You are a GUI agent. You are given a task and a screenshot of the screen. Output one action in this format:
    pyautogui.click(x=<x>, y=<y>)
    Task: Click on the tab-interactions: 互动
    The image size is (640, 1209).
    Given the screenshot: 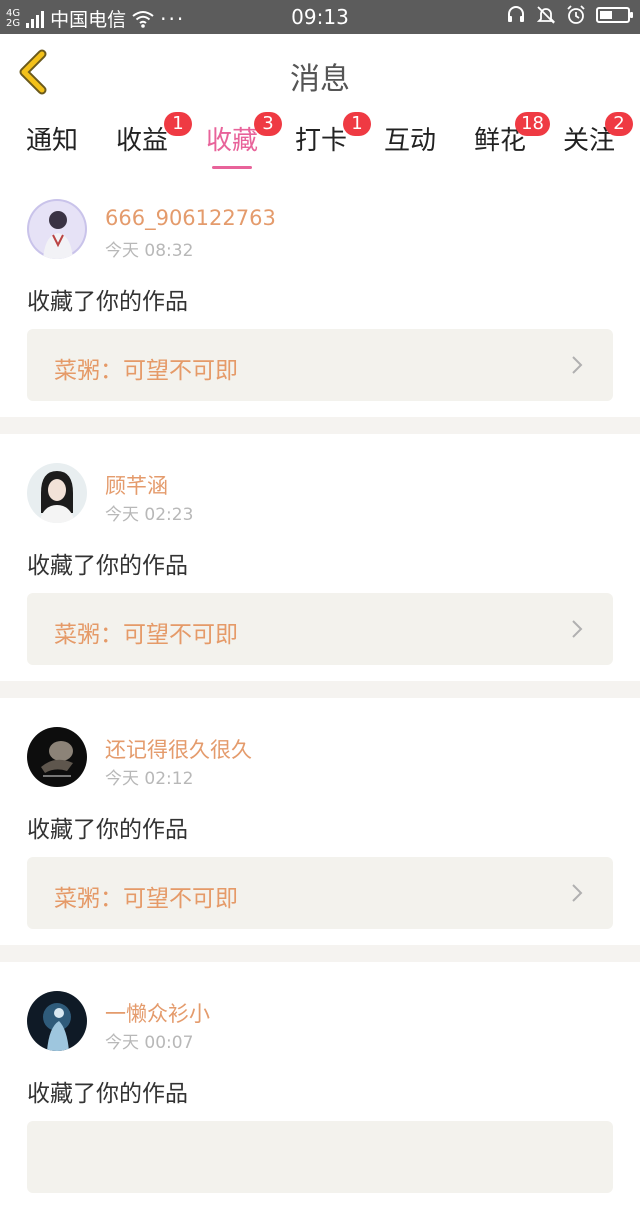 What is the action you would take?
    pyautogui.click(x=410, y=138)
    